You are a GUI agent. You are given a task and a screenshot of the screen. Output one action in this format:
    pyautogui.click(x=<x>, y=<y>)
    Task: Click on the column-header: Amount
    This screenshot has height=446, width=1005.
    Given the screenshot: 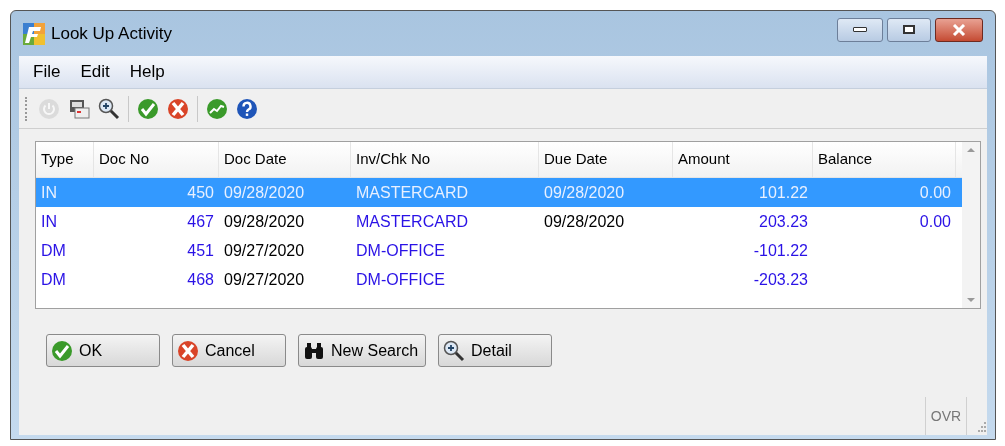 What is the action you would take?
    pyautogui.click(x=743, y=159)
    